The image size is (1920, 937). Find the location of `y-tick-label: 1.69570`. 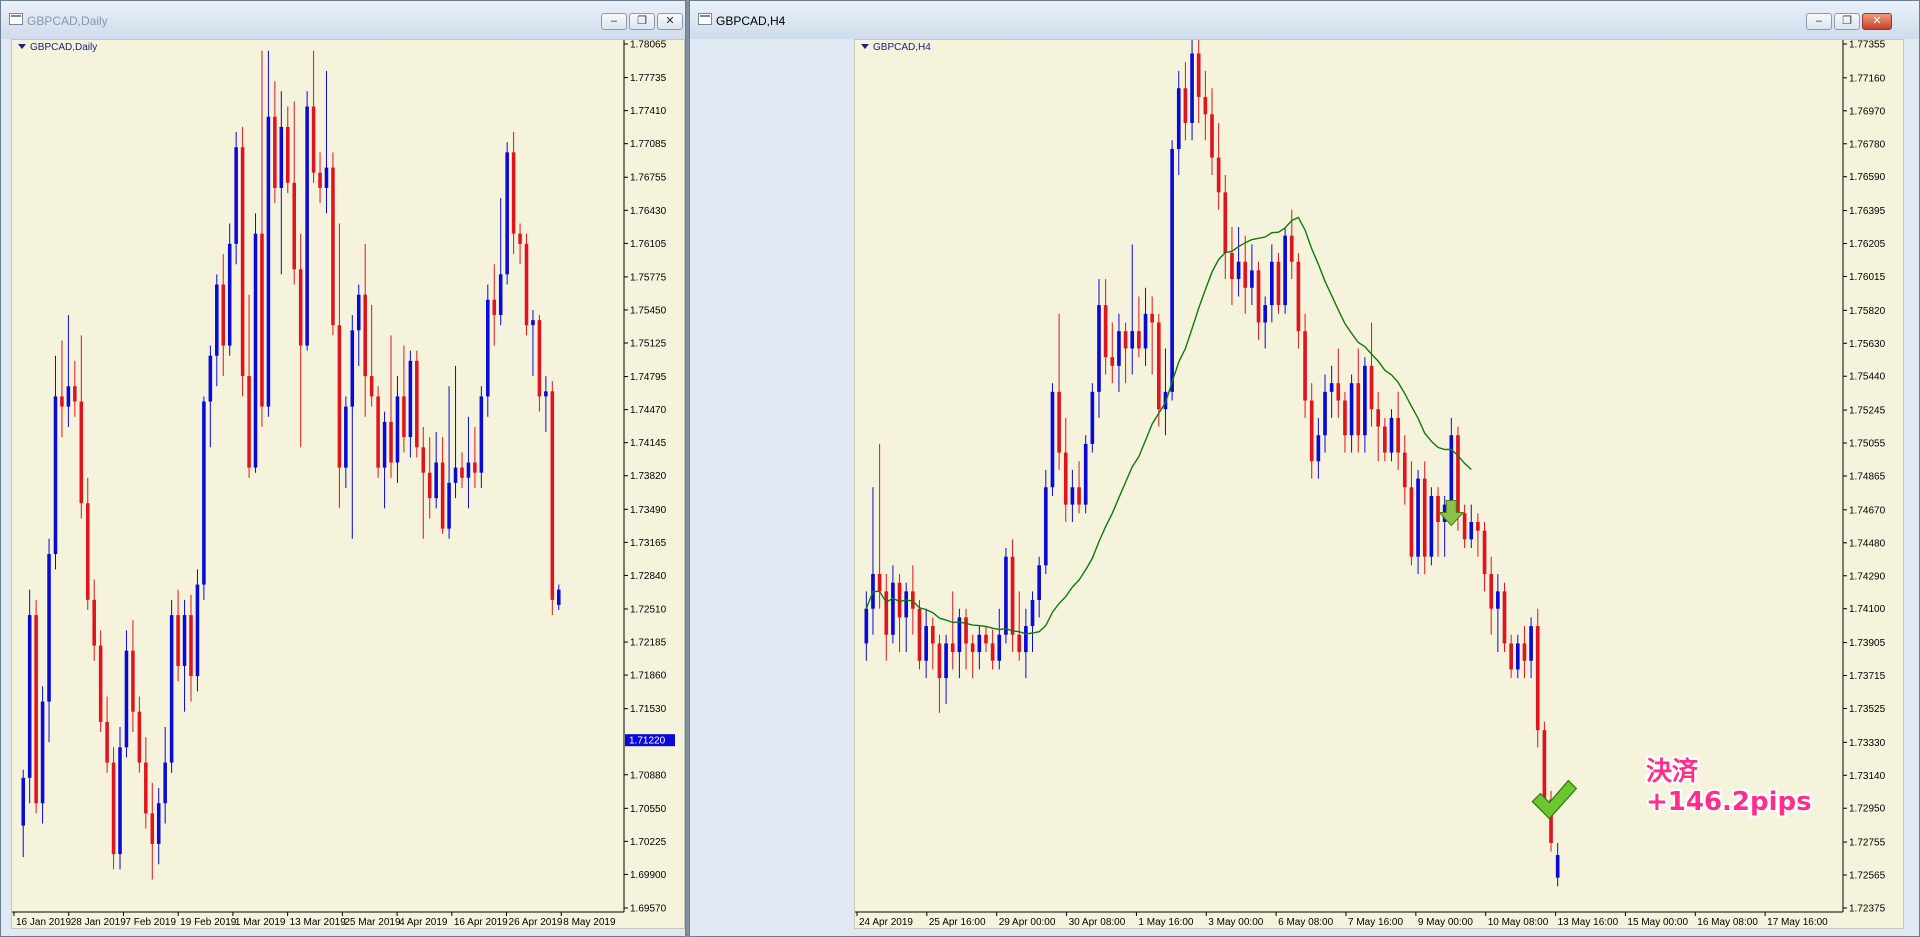

y-tick-label: 1.69570 is located at coordinates (648, 909).